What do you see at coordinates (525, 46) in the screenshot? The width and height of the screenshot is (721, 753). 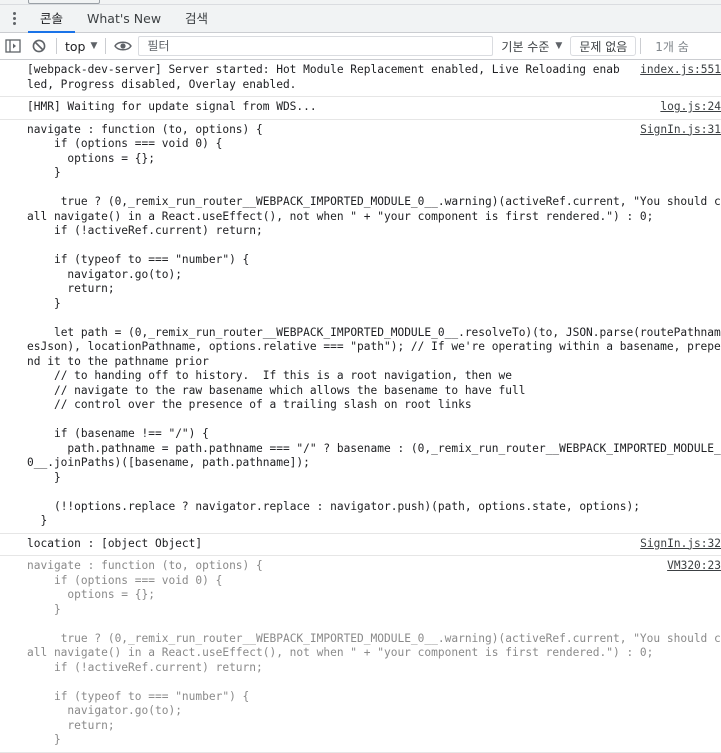 I see `log-levels-label: 기본 수준` at bounding box center [525, 46].